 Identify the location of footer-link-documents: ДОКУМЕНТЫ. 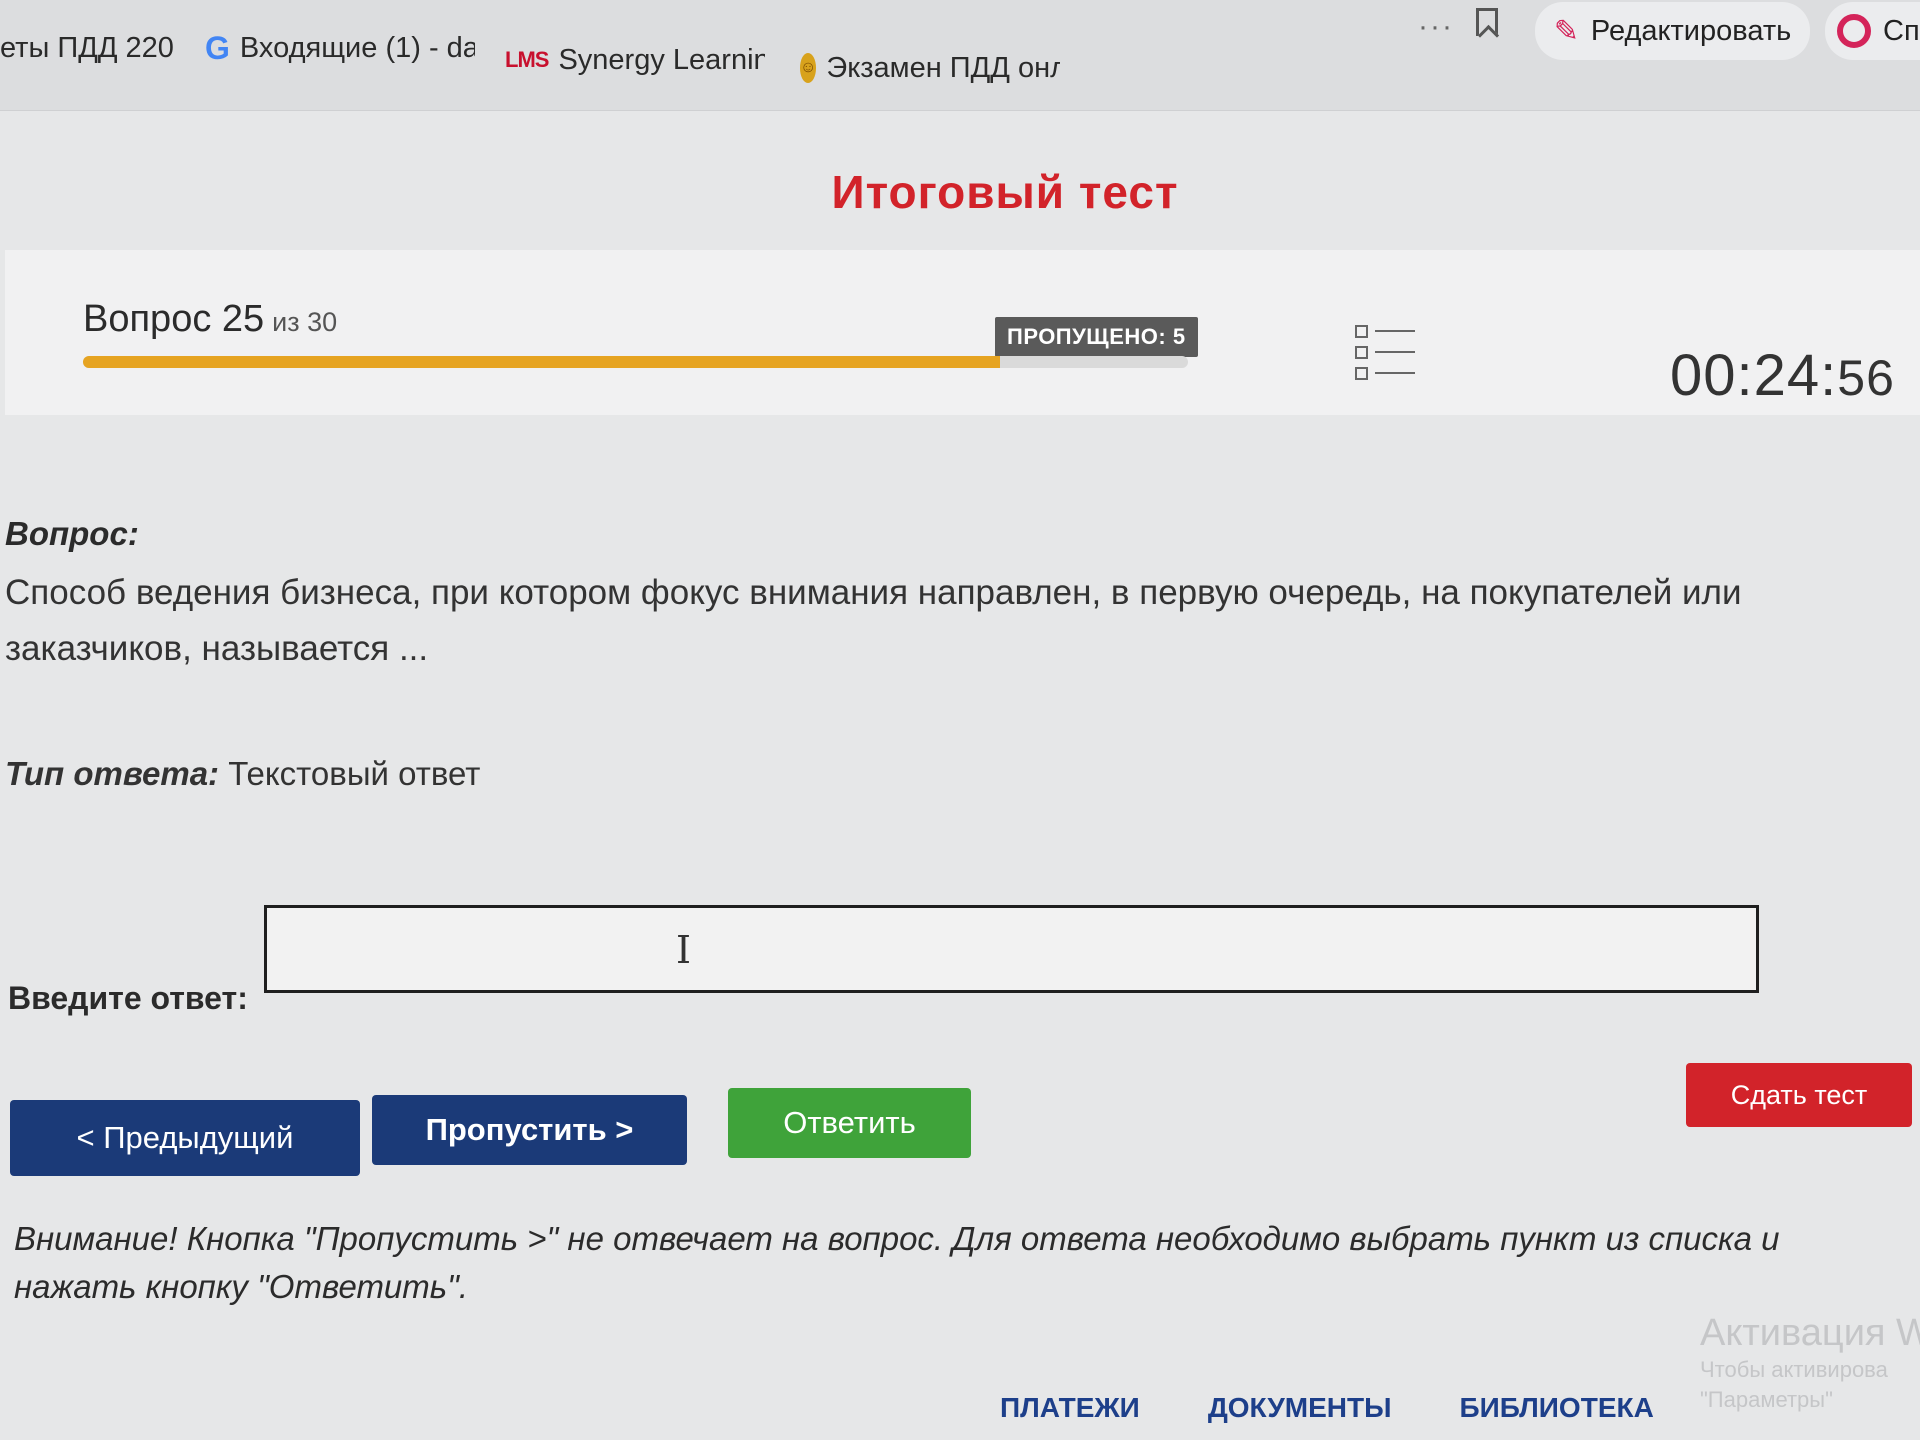
(1300, 1416).